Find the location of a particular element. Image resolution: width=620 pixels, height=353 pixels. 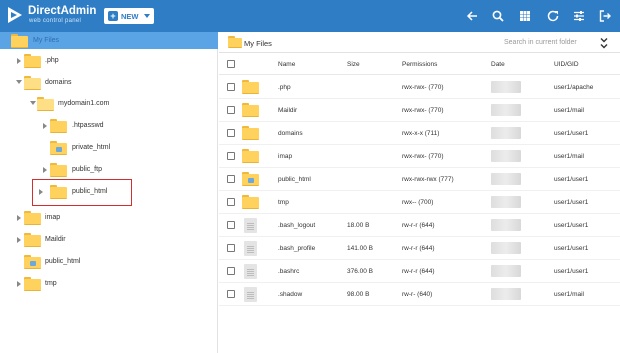

file-permissions: rwx-rwx- (770) is located at coordinates (423, 156).